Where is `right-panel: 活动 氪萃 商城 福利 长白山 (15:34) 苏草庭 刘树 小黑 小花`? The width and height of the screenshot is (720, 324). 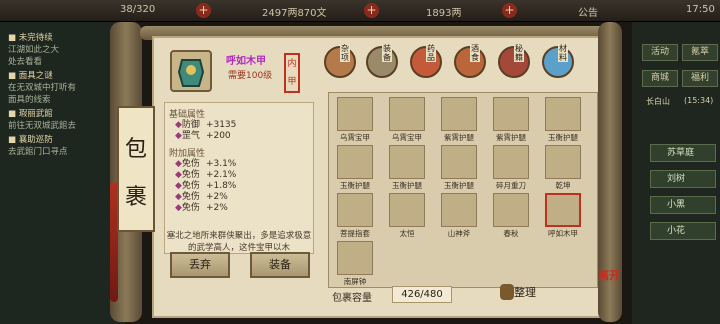 right-panel: 活动 氪萃 商城 福利 长白山 (15:34) 苏草庭 刘树 小黑 小花 is located at coordinates (676, 173).